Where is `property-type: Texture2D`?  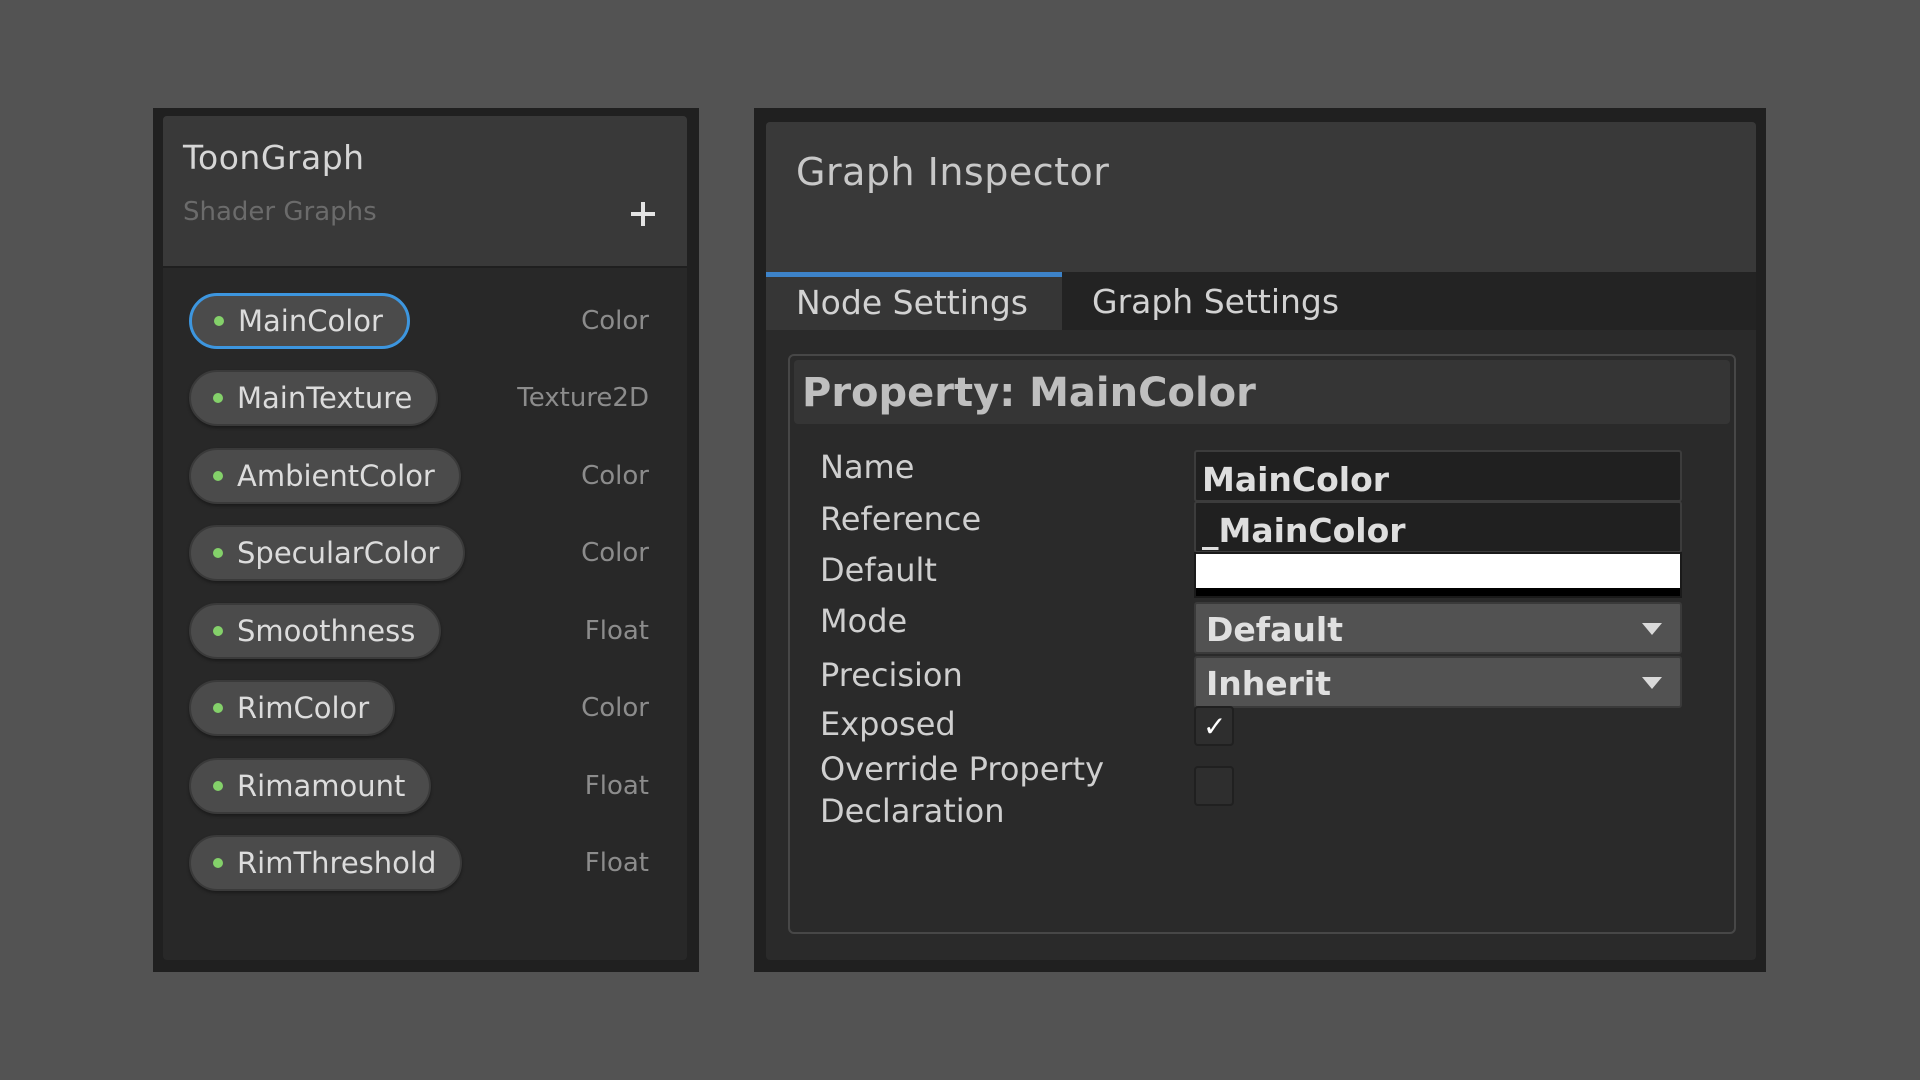 property-type: Texture2D is located at coordinates (583, 398).